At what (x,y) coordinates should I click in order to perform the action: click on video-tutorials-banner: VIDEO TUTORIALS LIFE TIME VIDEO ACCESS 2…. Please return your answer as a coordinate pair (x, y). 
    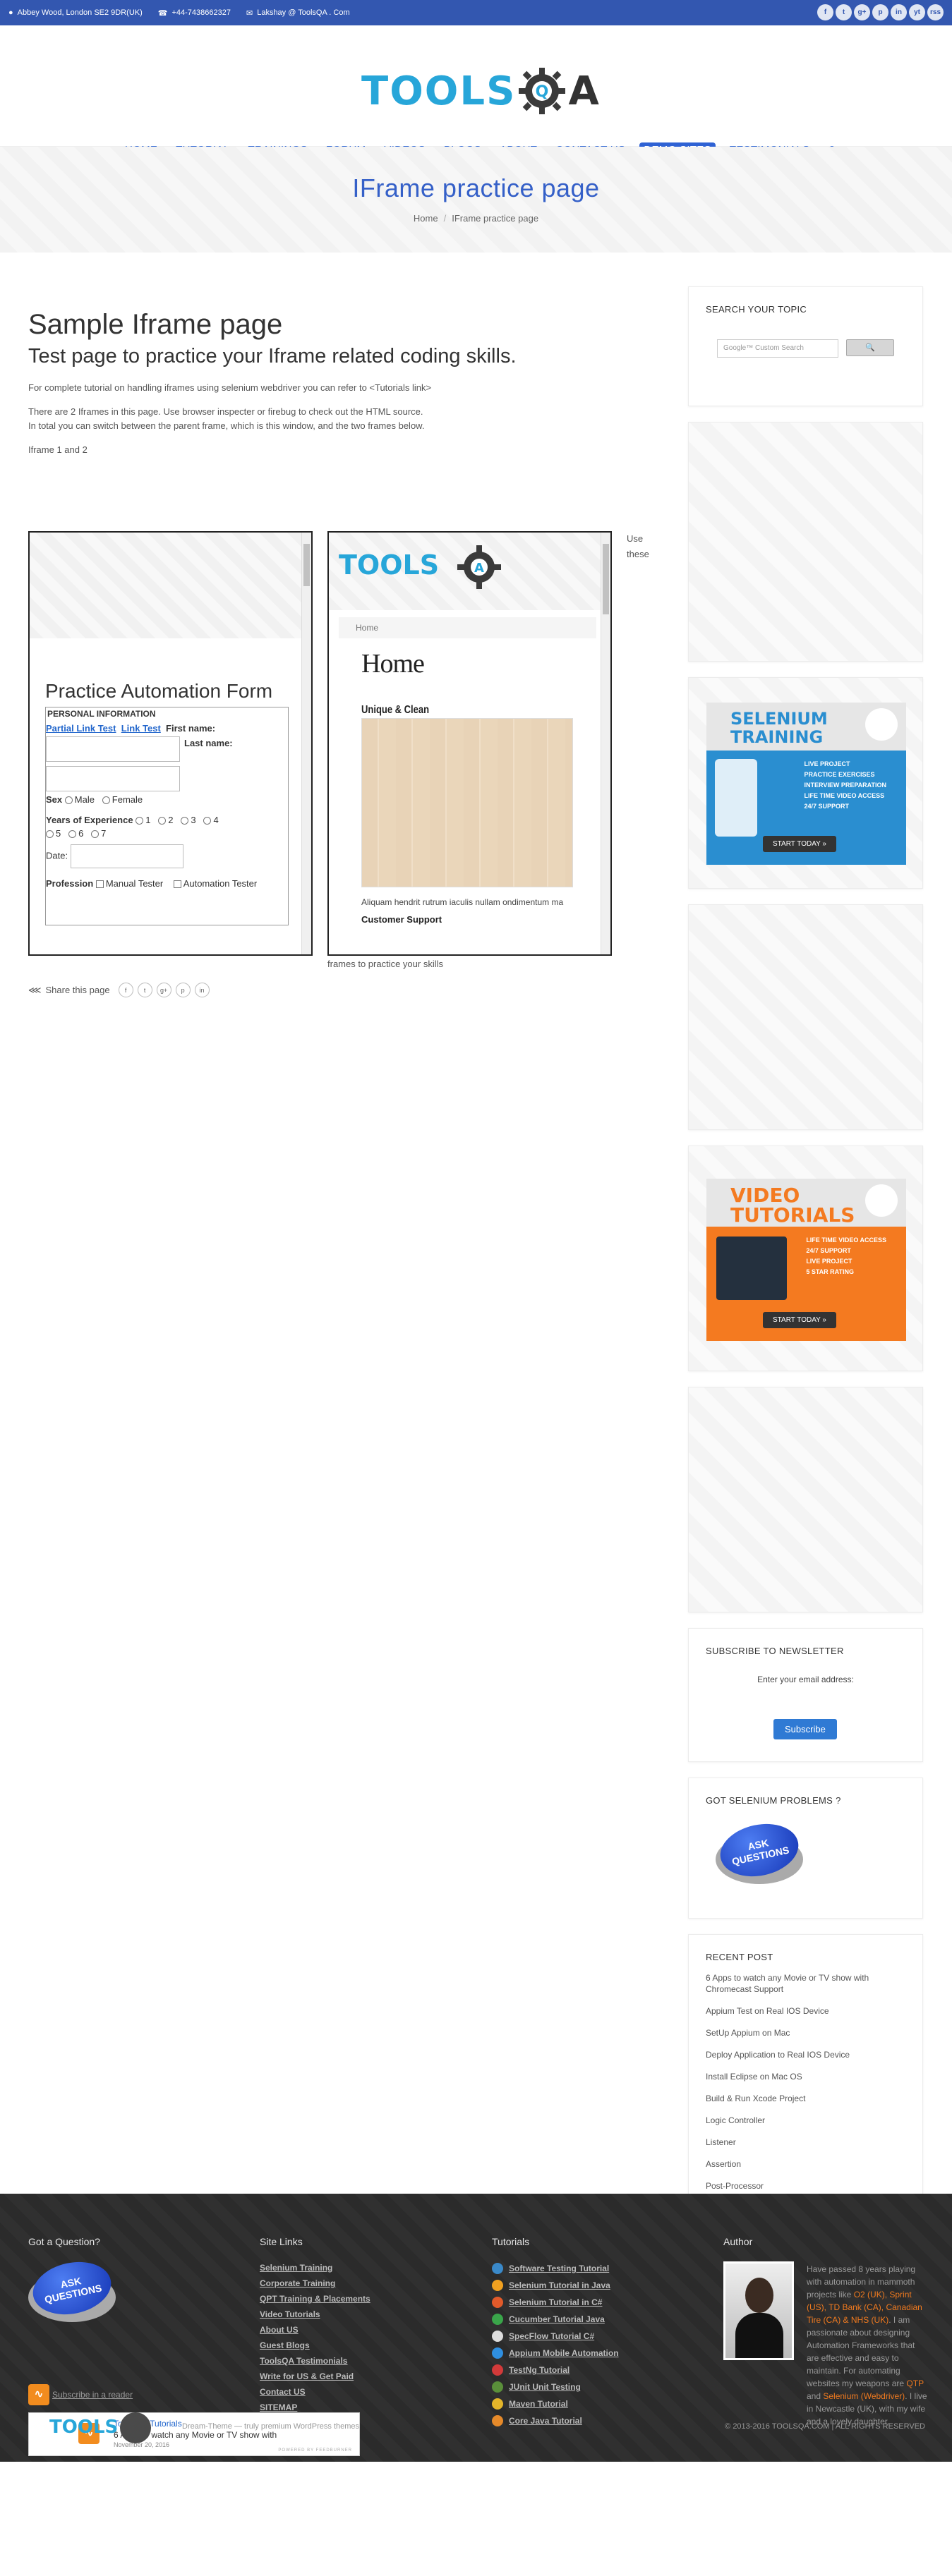
    Looking at the image, I should click on (806, 1260).